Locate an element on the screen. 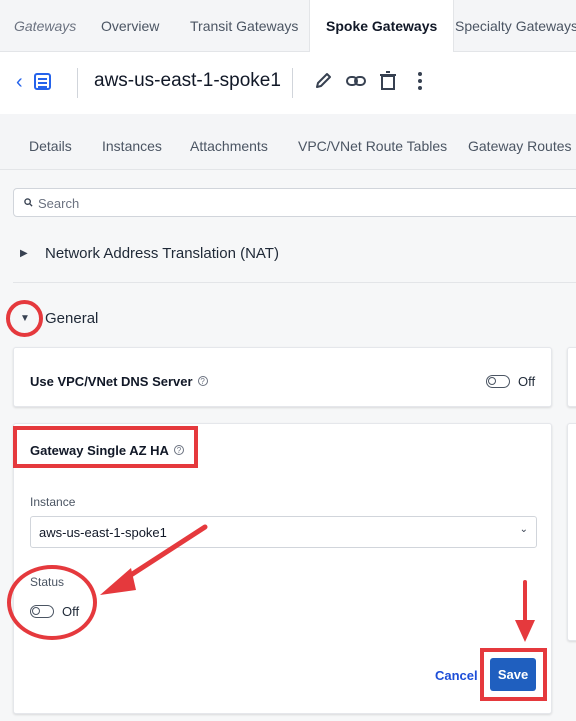  annotation-arrow is located at coordinates (162, 554).